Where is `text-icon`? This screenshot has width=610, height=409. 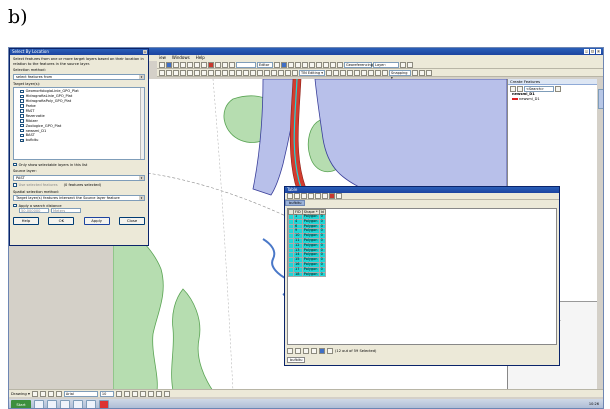
text-icon is located at coordinates (58, 393).